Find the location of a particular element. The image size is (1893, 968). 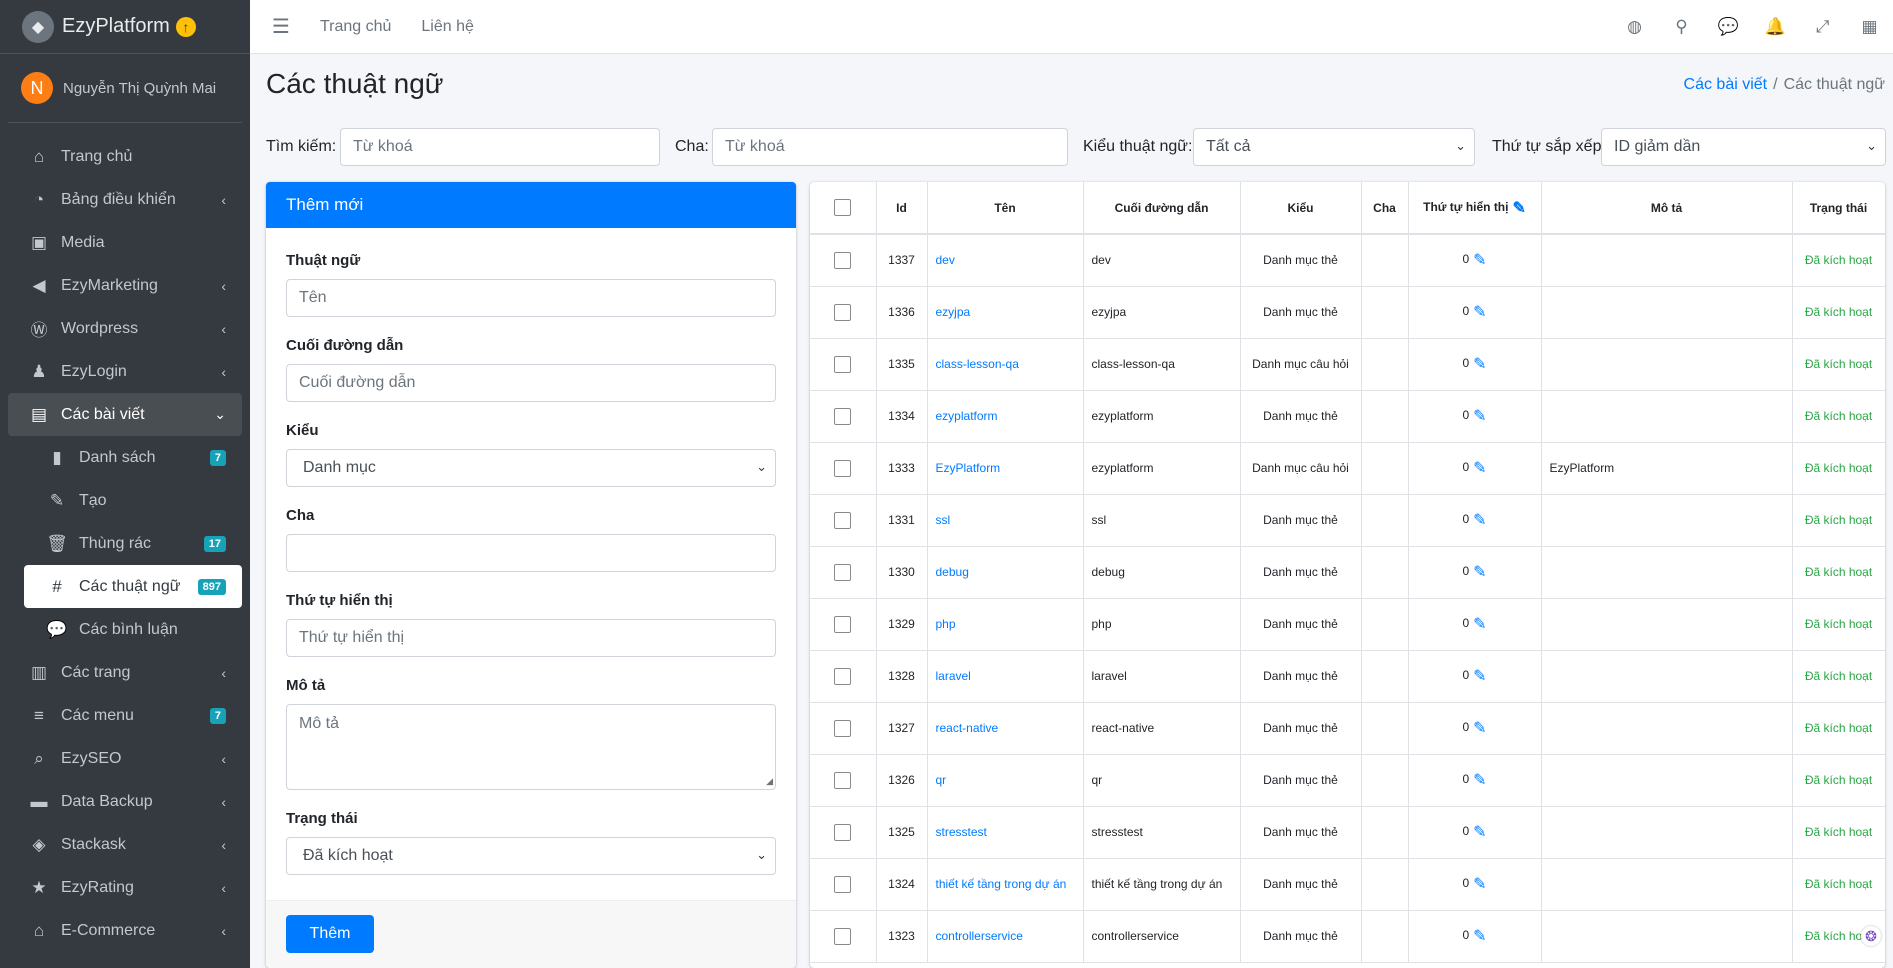

bell-icon: 🔔 is located at coordinates (1775, 27).